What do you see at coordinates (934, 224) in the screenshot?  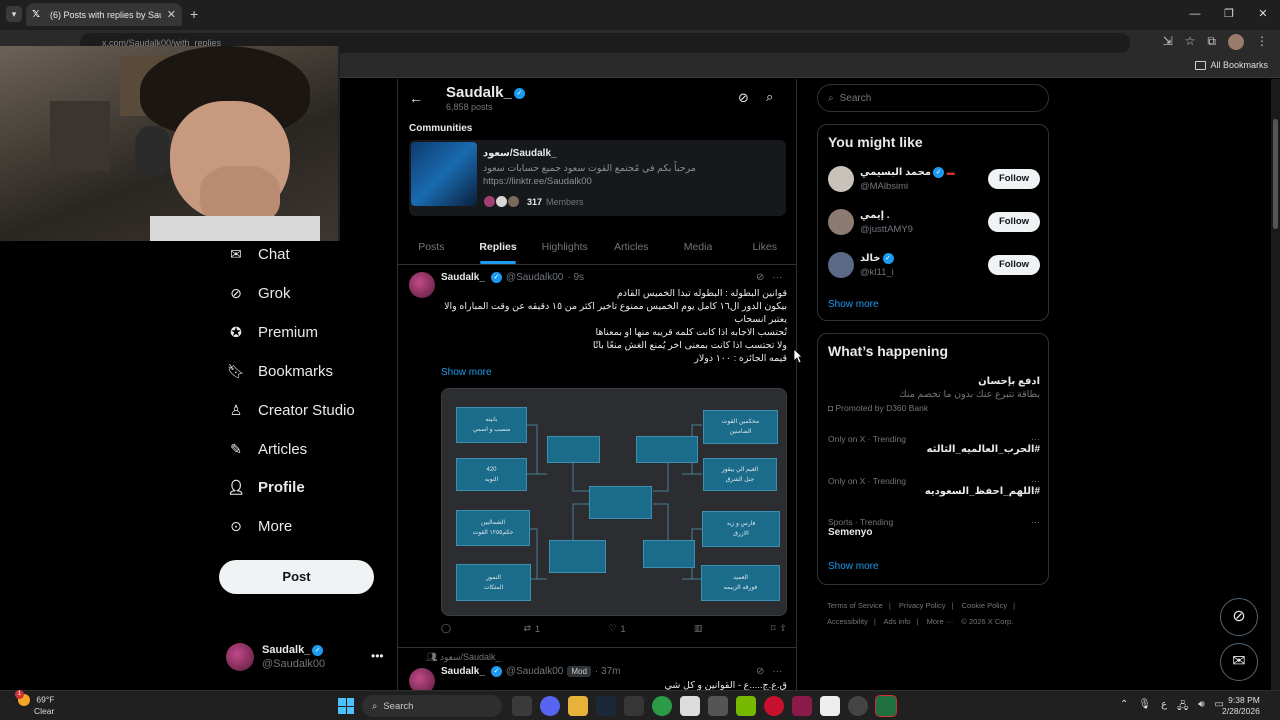 I see `suggestion-row: إيمي . @justtAMY9 Follow` at bounding box center [934, 224].